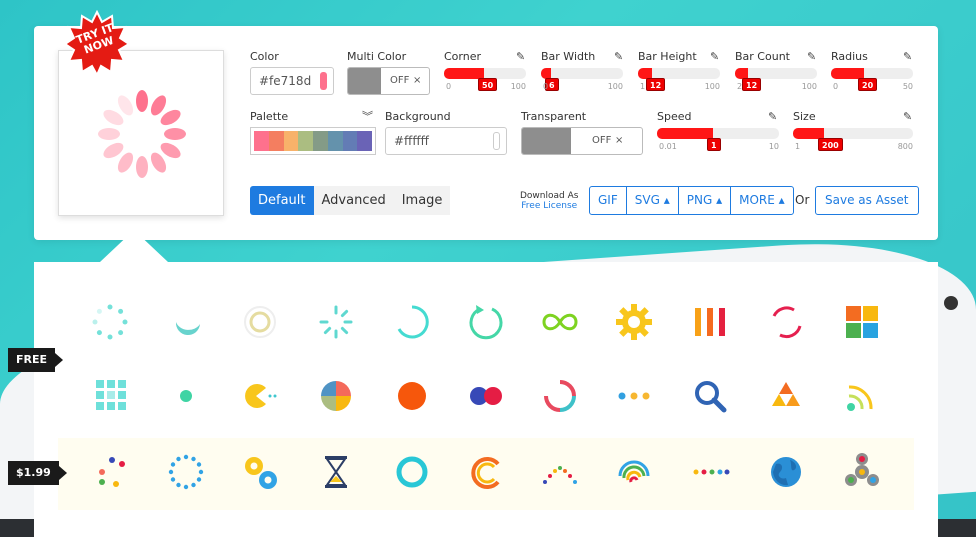  I want to click on size-label: Size, so click(804, 116).